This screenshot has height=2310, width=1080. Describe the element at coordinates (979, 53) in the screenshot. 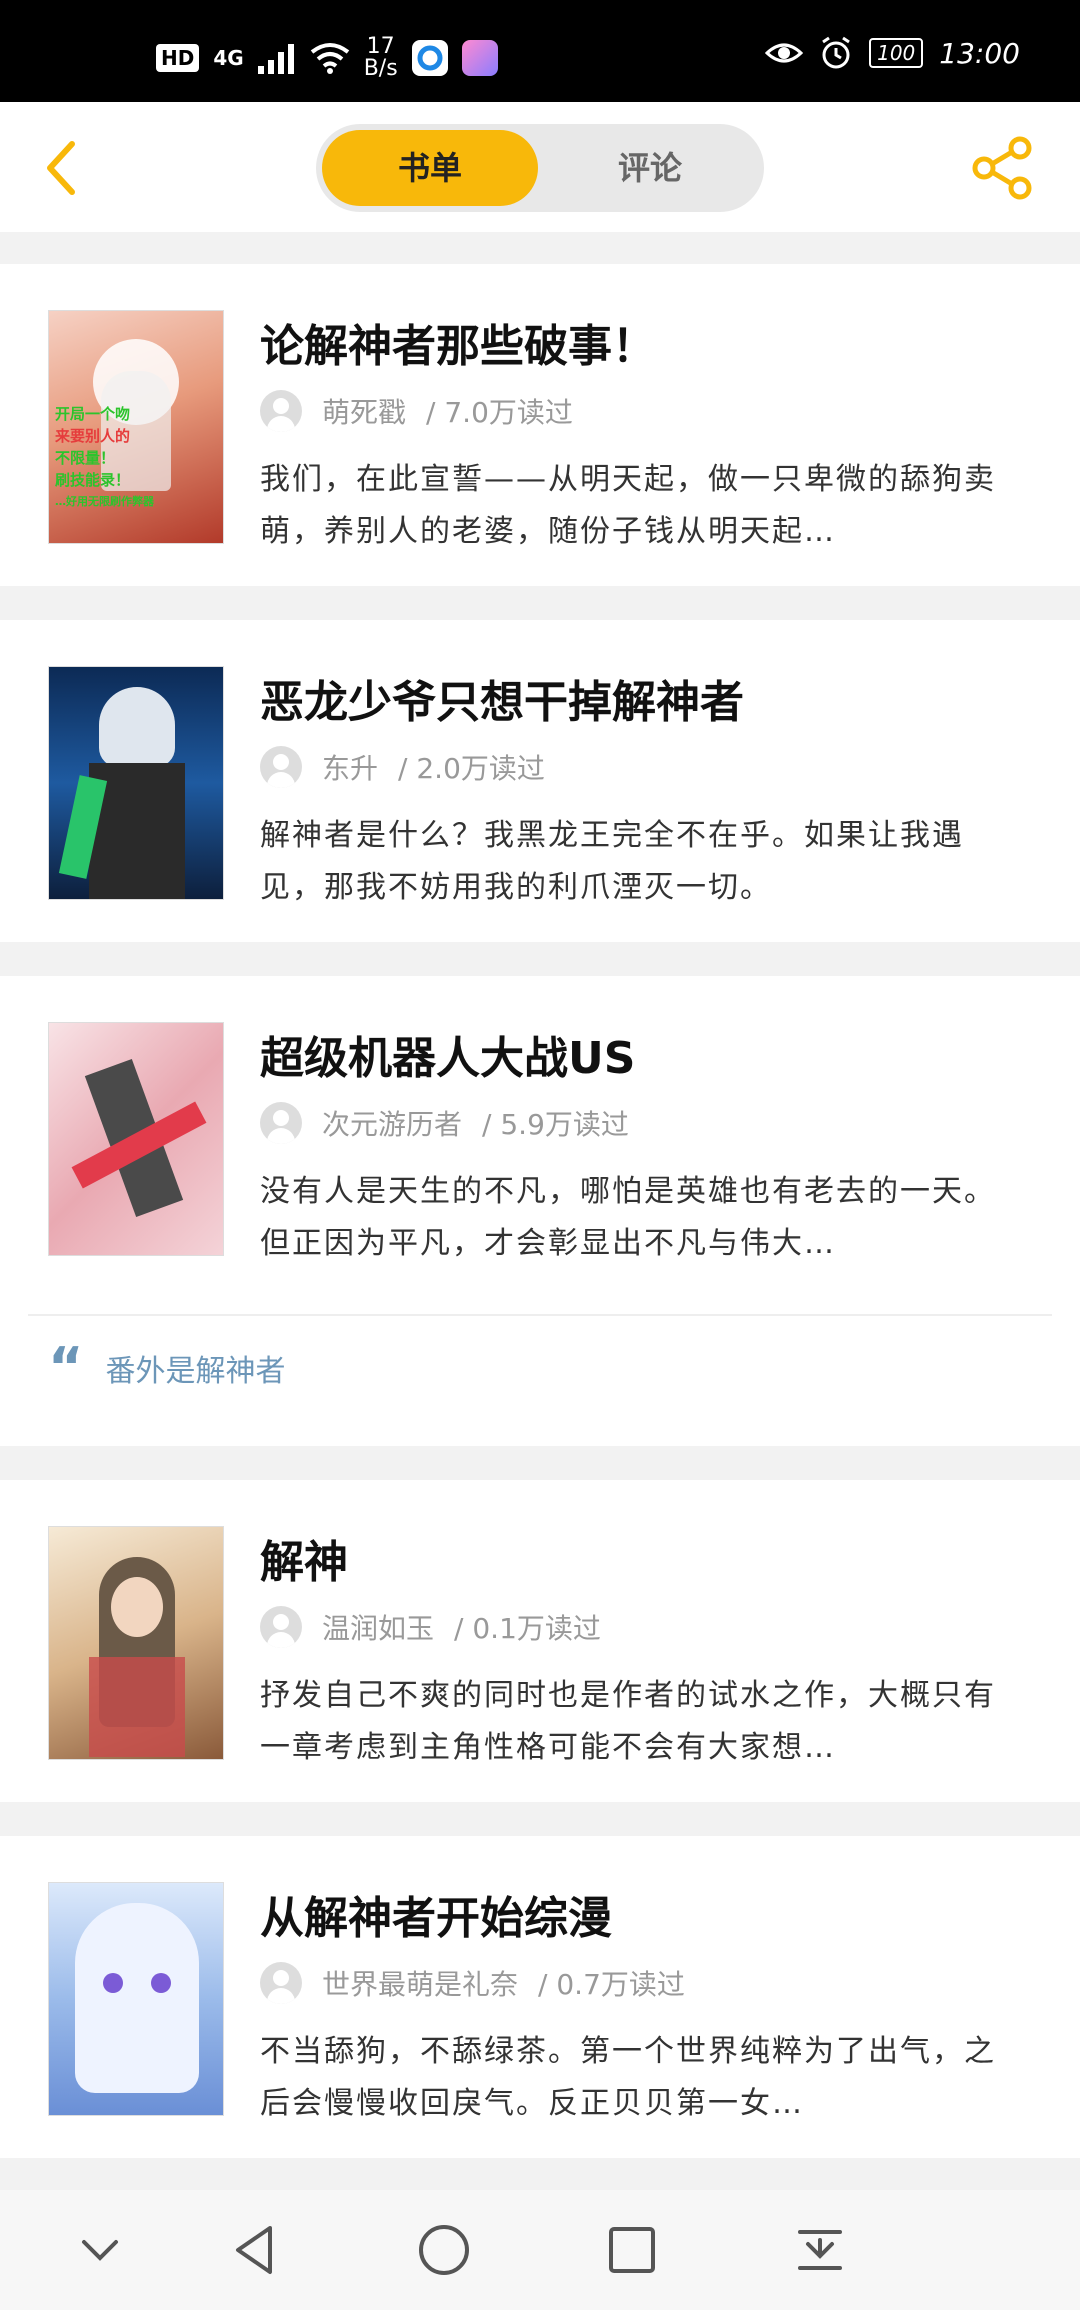

I see `clock: 13:00` at that location.